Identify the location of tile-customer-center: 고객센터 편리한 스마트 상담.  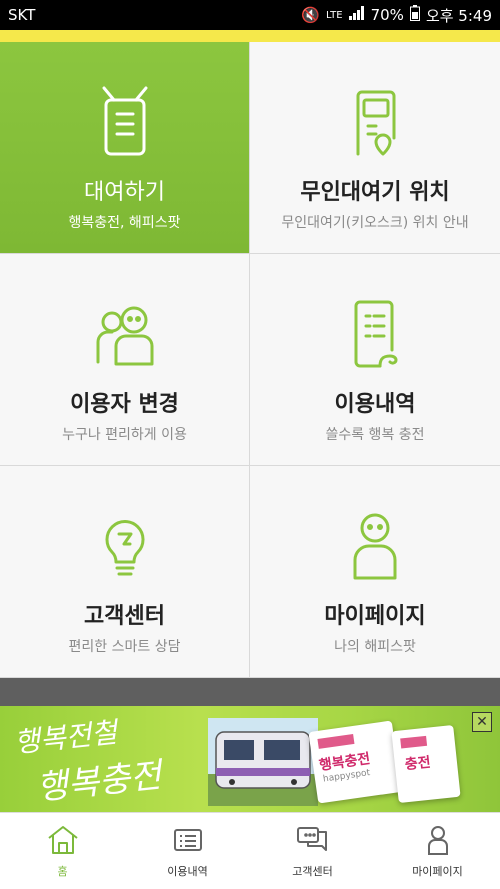
(125, 572).